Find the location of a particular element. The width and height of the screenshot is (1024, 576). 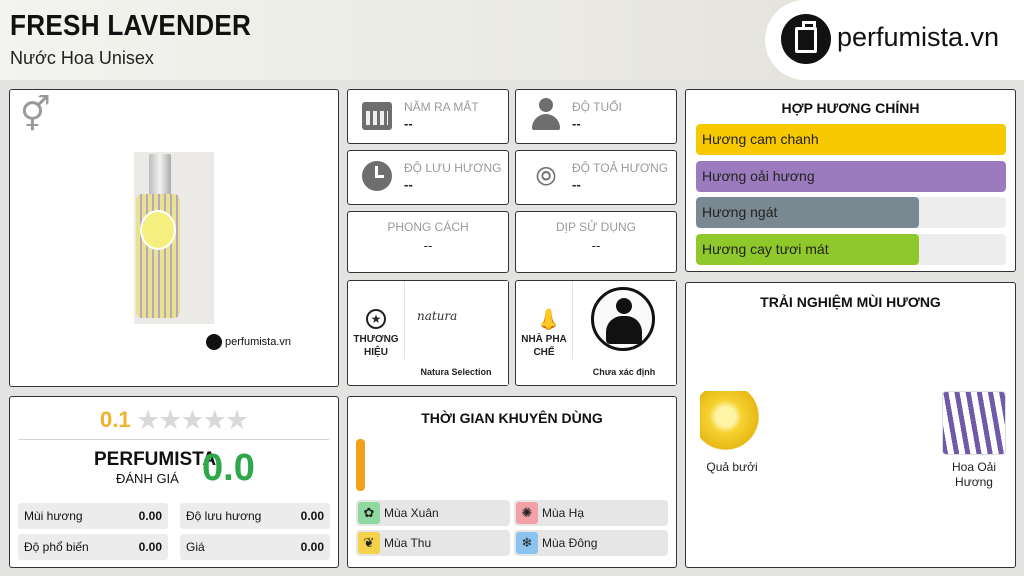

style-card: PHONG CÁCH -- is located at coordinates (428, 242).